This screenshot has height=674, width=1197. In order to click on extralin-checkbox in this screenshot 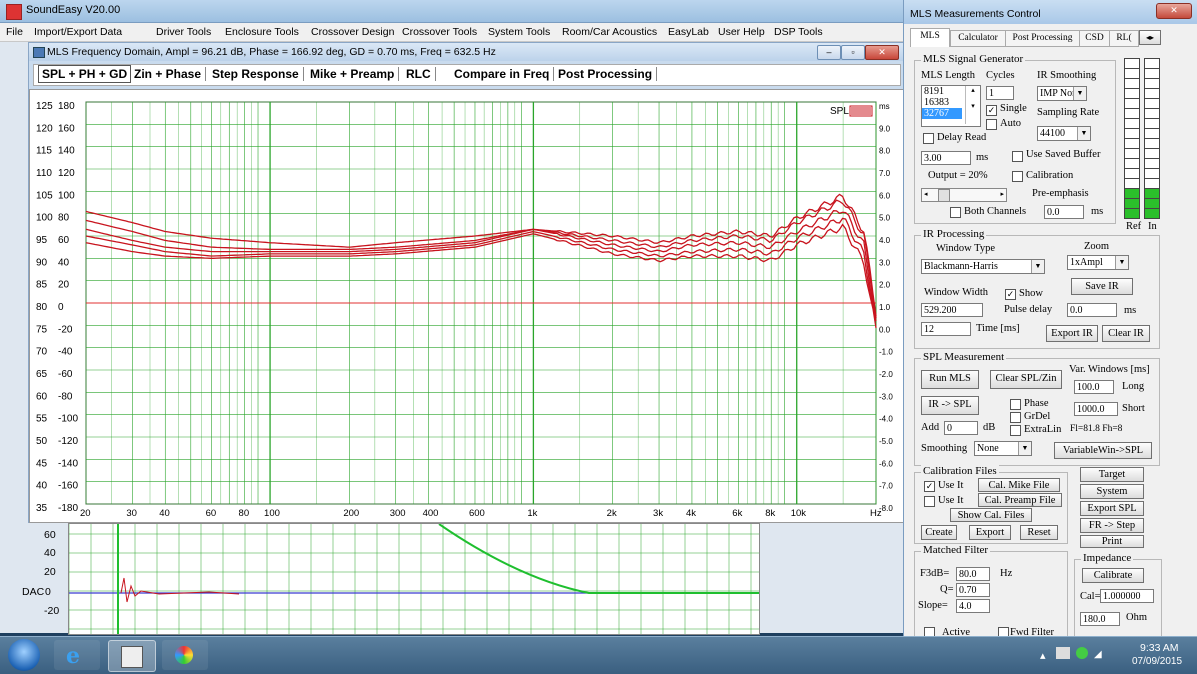, I will do `click(1015, 430)`.